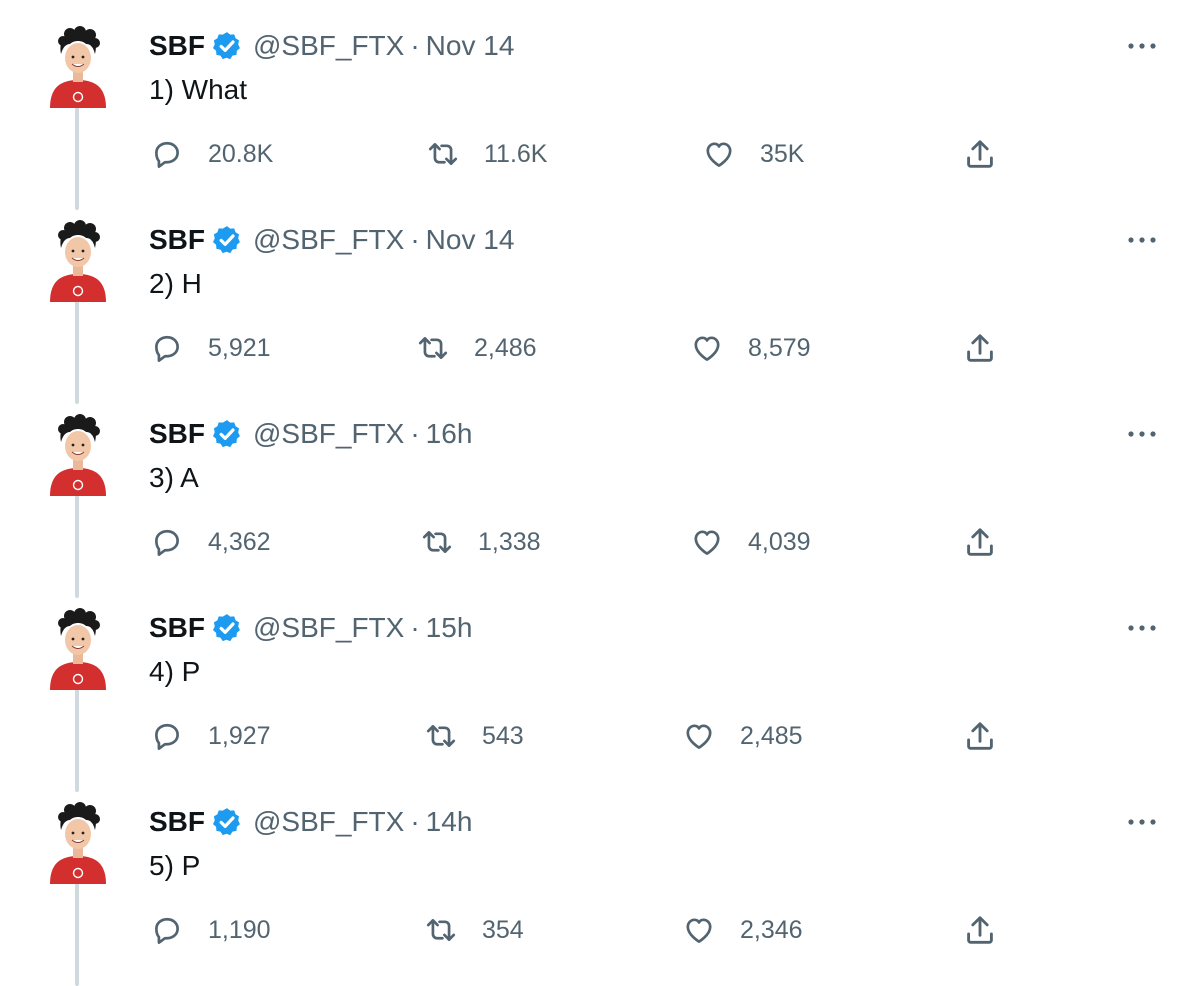 This screenshot has height=986, width=1186. I want to click on like-button: 35K, so click(753, 154).